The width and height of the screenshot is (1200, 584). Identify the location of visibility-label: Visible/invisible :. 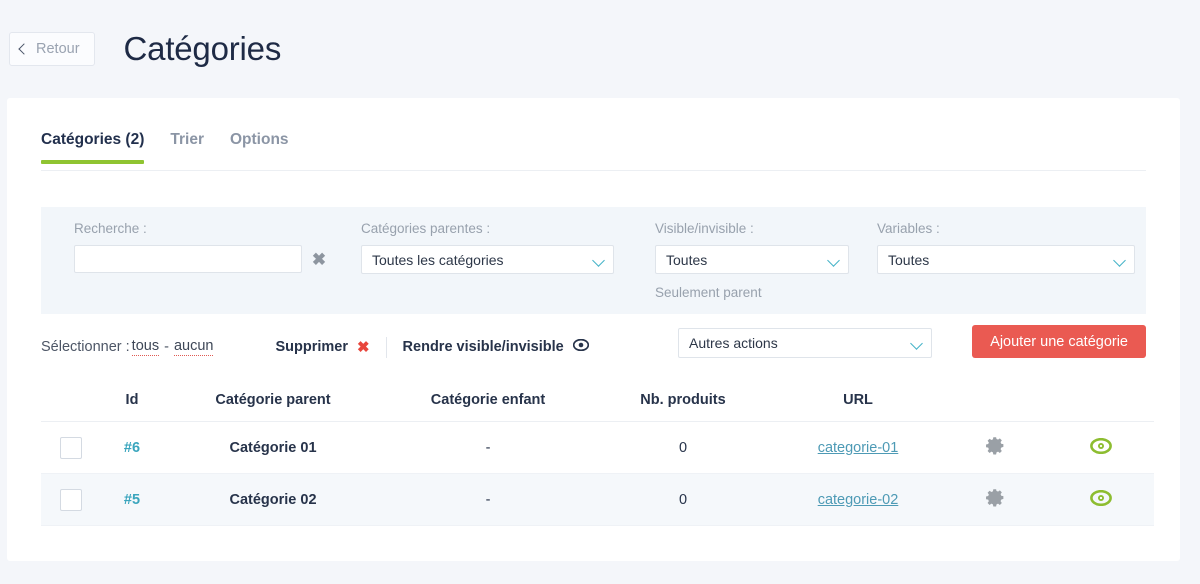
(704, 228).